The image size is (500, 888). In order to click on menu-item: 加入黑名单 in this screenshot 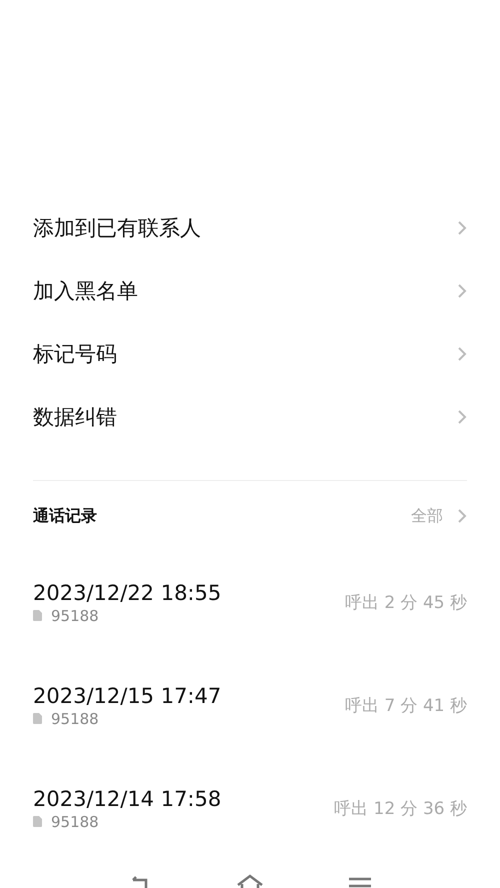, I will do `click(250, 290)`.